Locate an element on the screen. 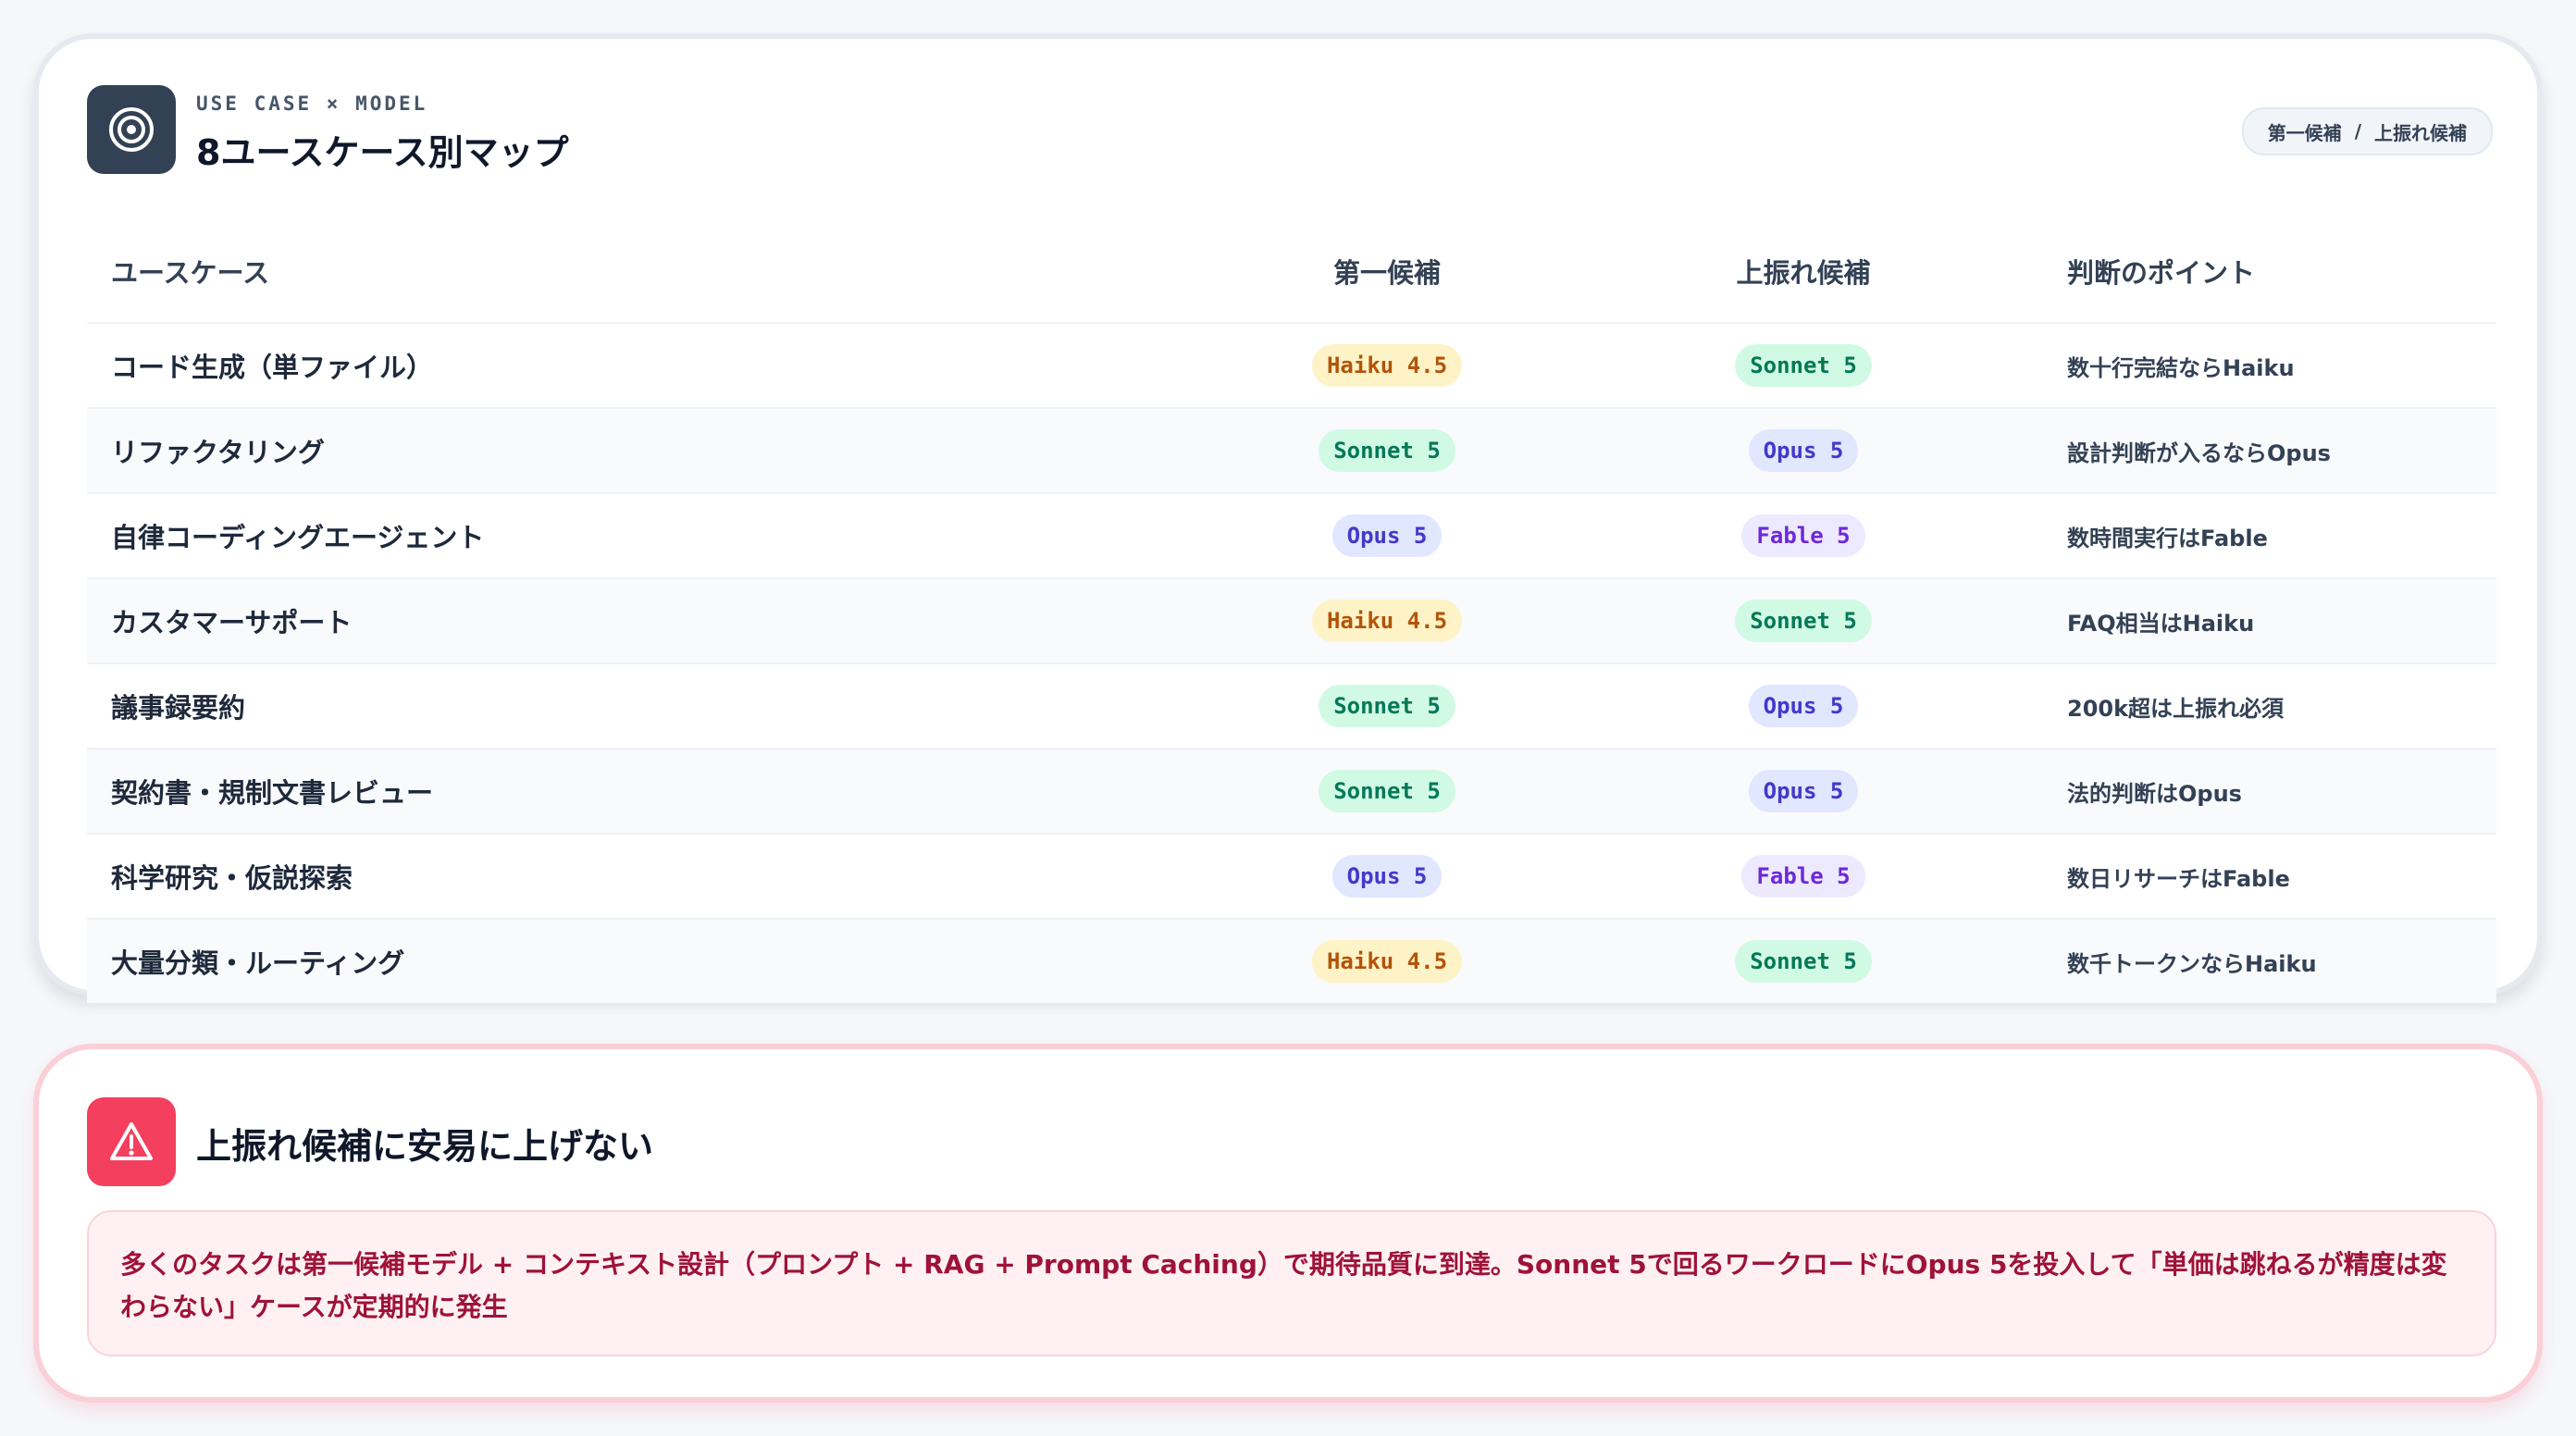 Image resolution: width=2576 pixels, height=1436 pixels. decision-point-cell: 200k超は上振れ必須 is located at coordinates (2176, 708).